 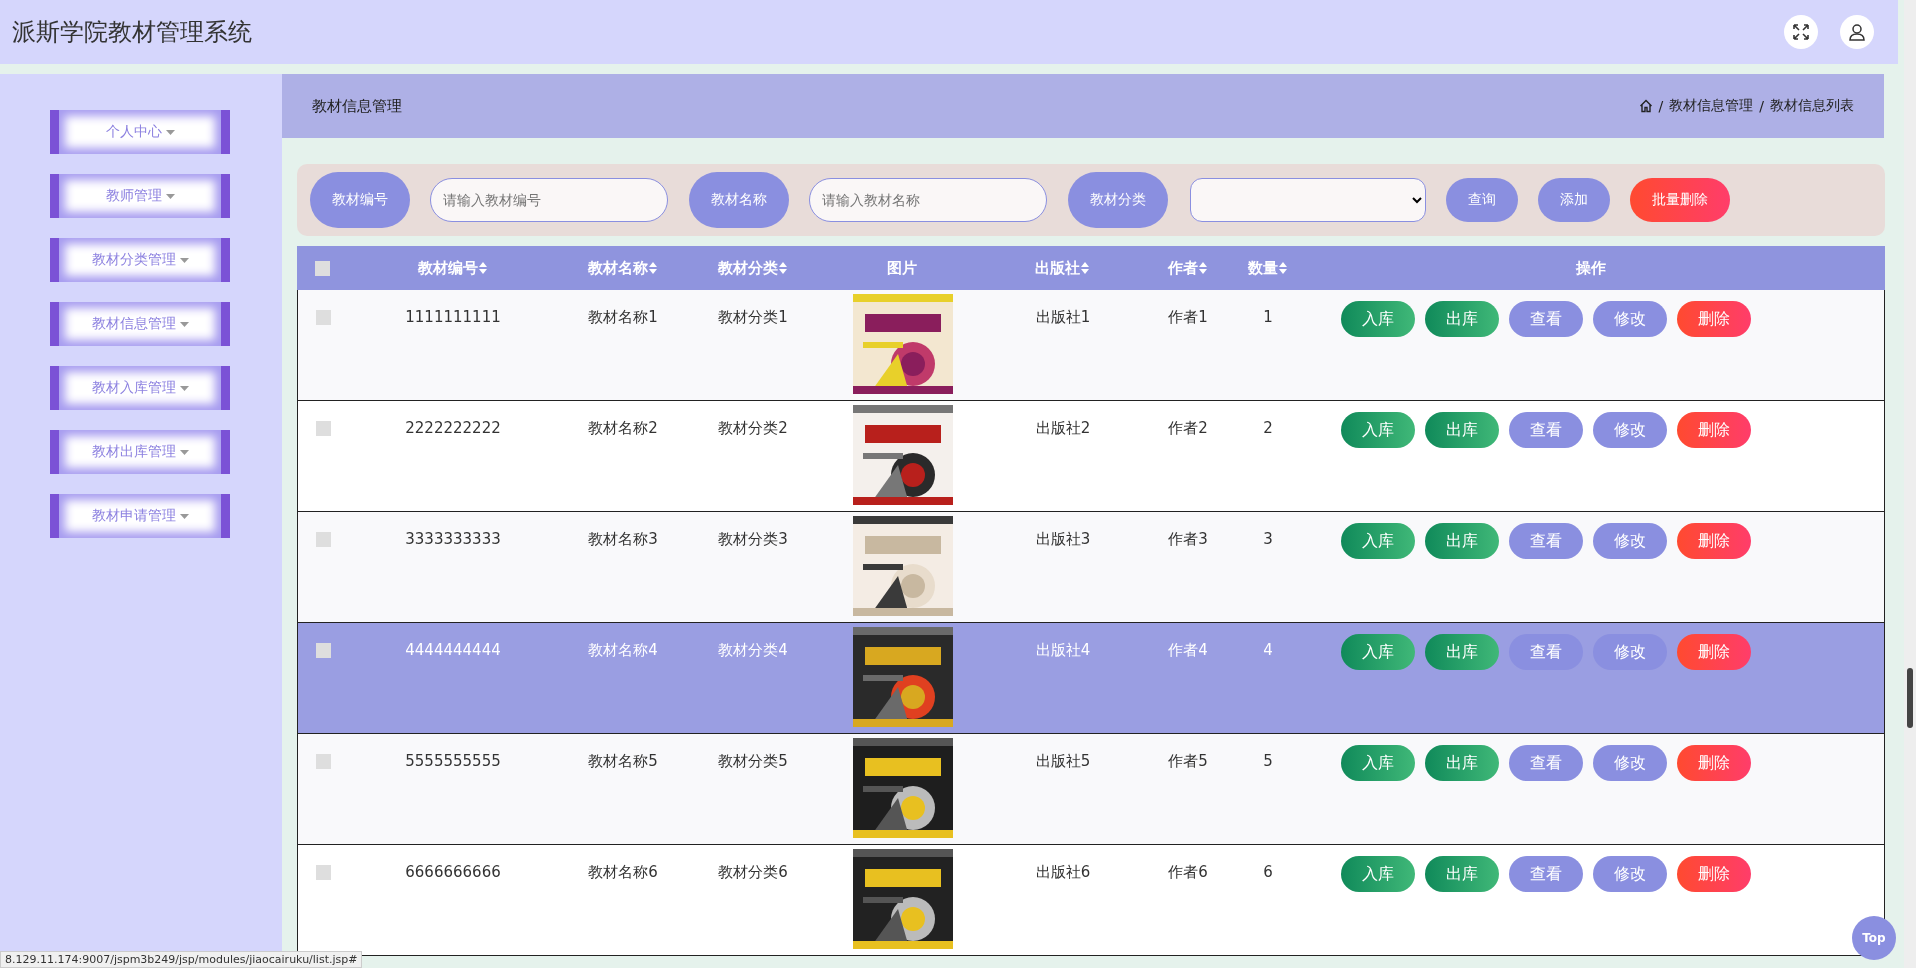 What do you see at coordinates (1874, 938) in the screenshot?
I see `back-to-top-button: Top` at bounding box center [1874, 938].